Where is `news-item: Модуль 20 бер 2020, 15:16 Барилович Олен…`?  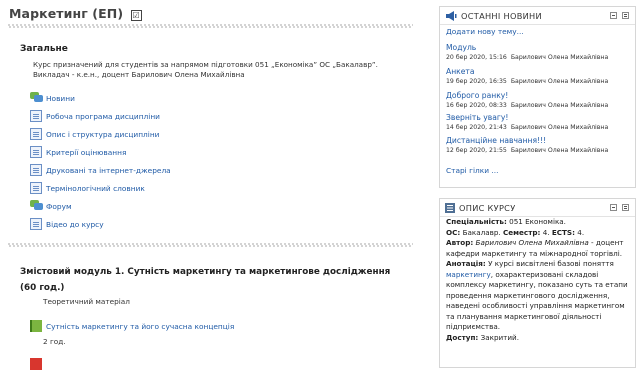
news-item: Модуль 20 бер 2020, 15:16 Барилович Олен… is located at coordinates (538, 52).